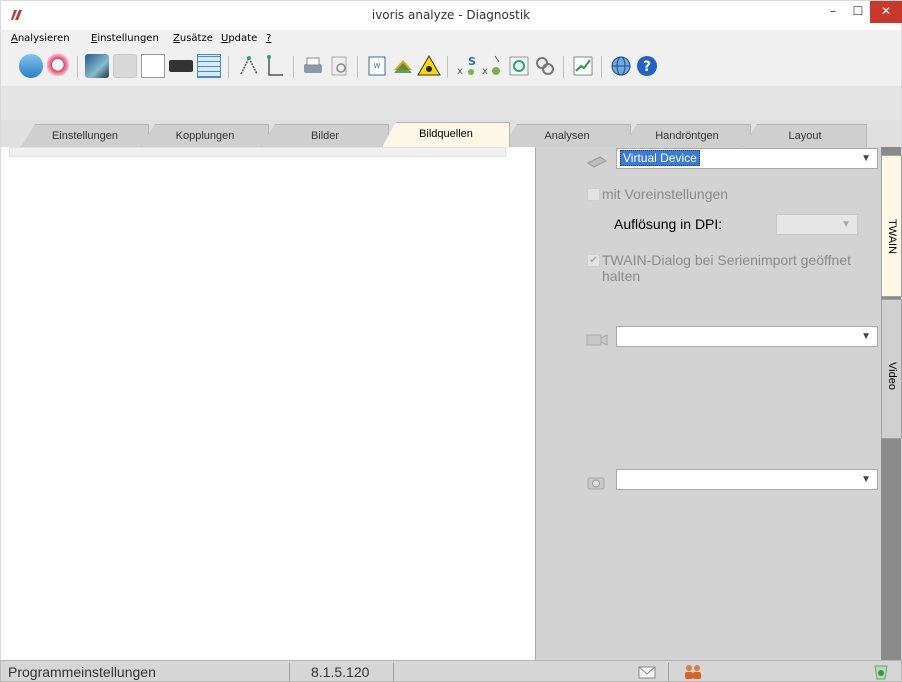  What do you see at coordinates (82, 672) in the screenshot?
I see `status-message: Programmeinstellungen` at bounding box center [82, 672].